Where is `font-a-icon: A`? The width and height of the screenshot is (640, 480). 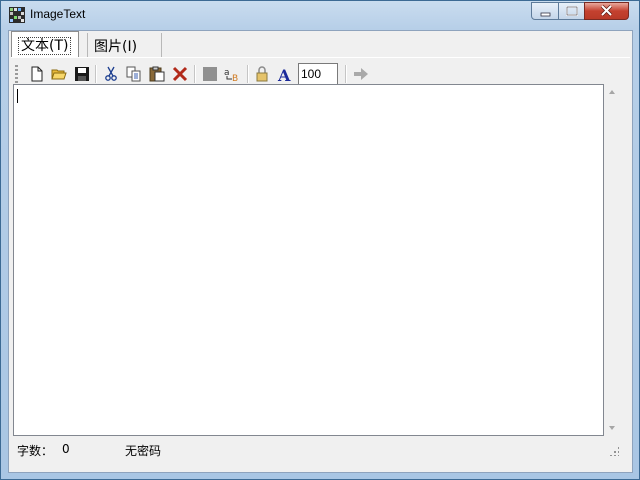 font-a-icon: A is located at coordinates (284, 74).